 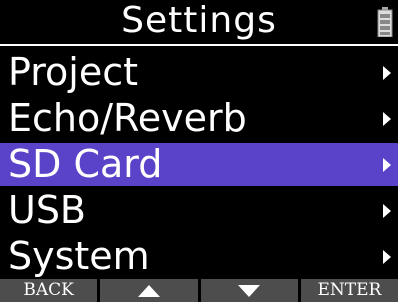 What do you see at coordinates (199, 256) in the screenshot?
I see `menu-item-system: System` at bounding box center [199, 256].